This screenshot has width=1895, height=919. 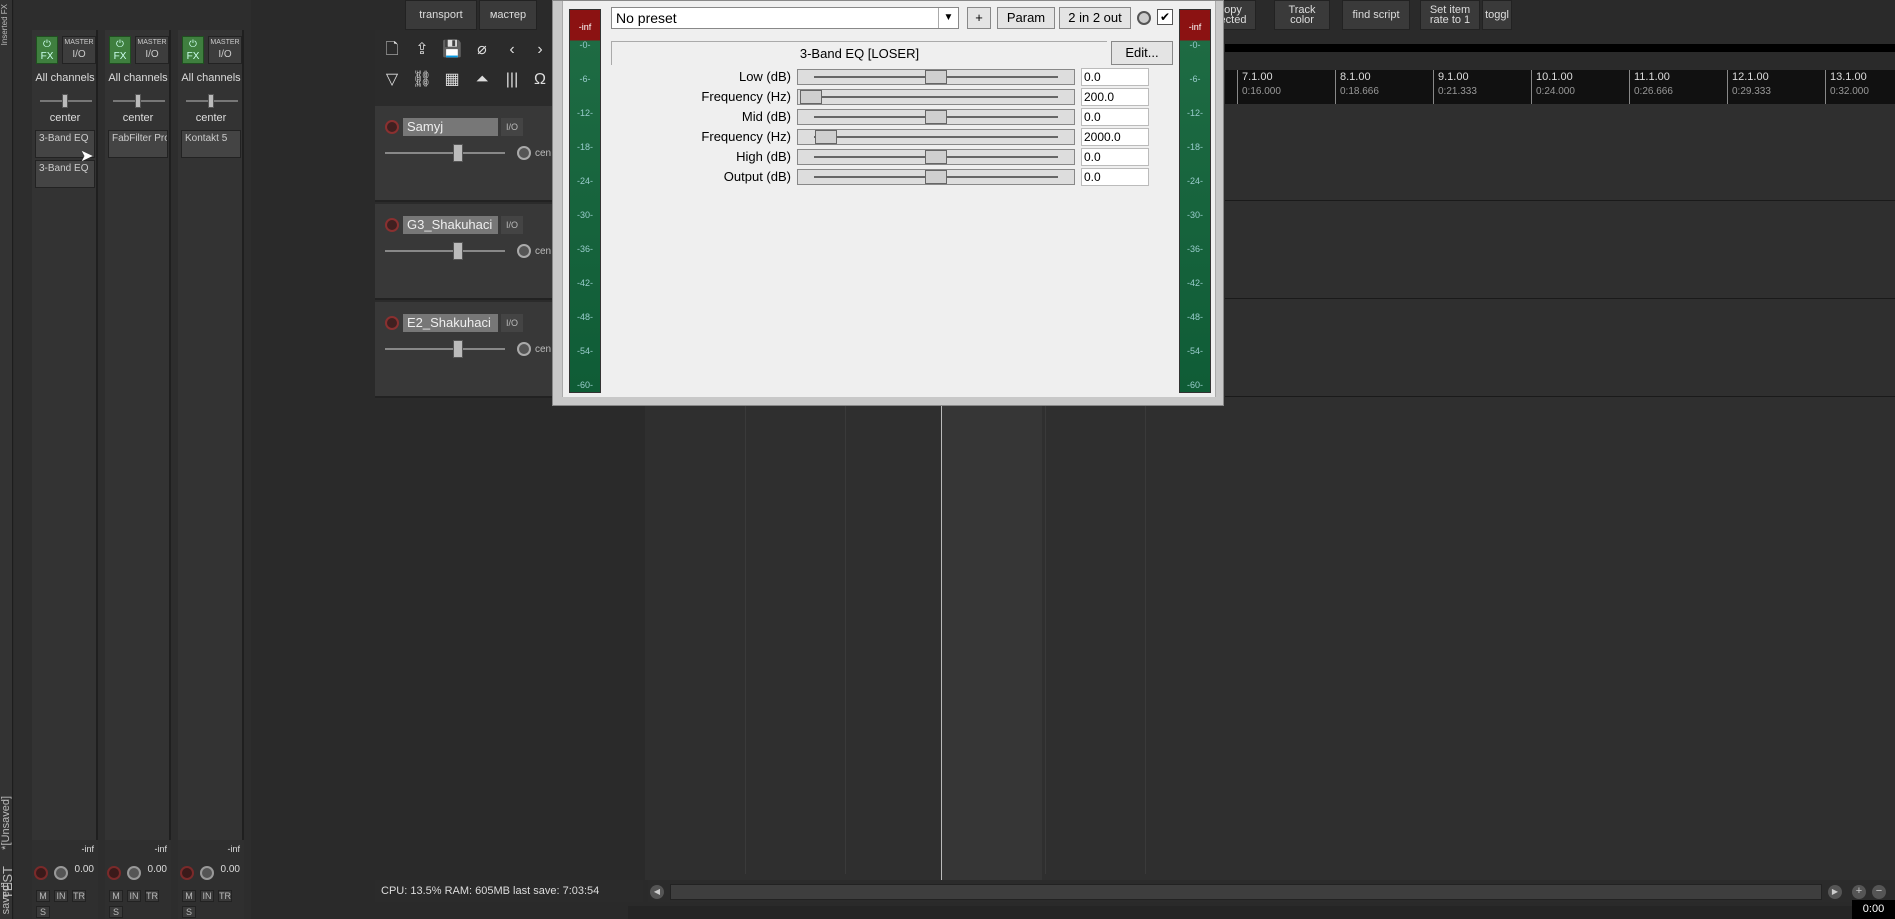 I want to click on track-name: G3_Shakuhaci, so click(x=450, y=225).